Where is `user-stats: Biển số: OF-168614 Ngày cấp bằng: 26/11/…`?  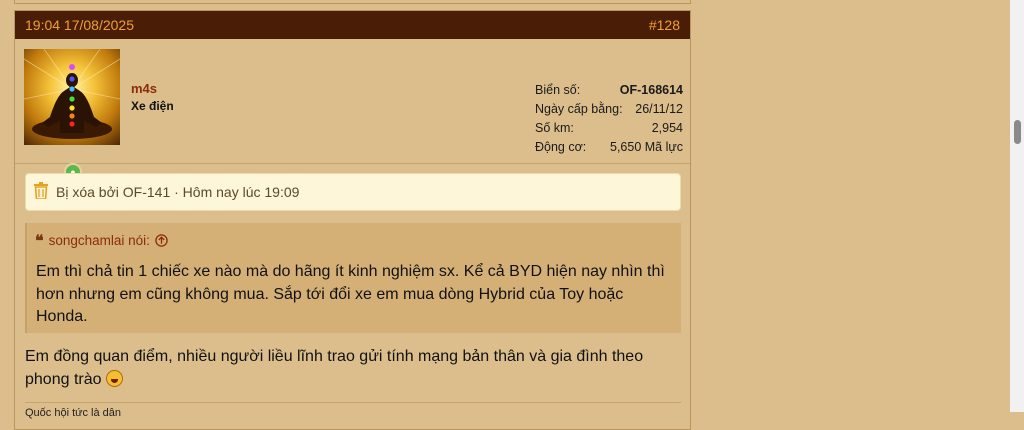
user-stats: Biển số: OF-168614 Ngày cấp bằng: 26/11/… is located at coordinates (609, 119).